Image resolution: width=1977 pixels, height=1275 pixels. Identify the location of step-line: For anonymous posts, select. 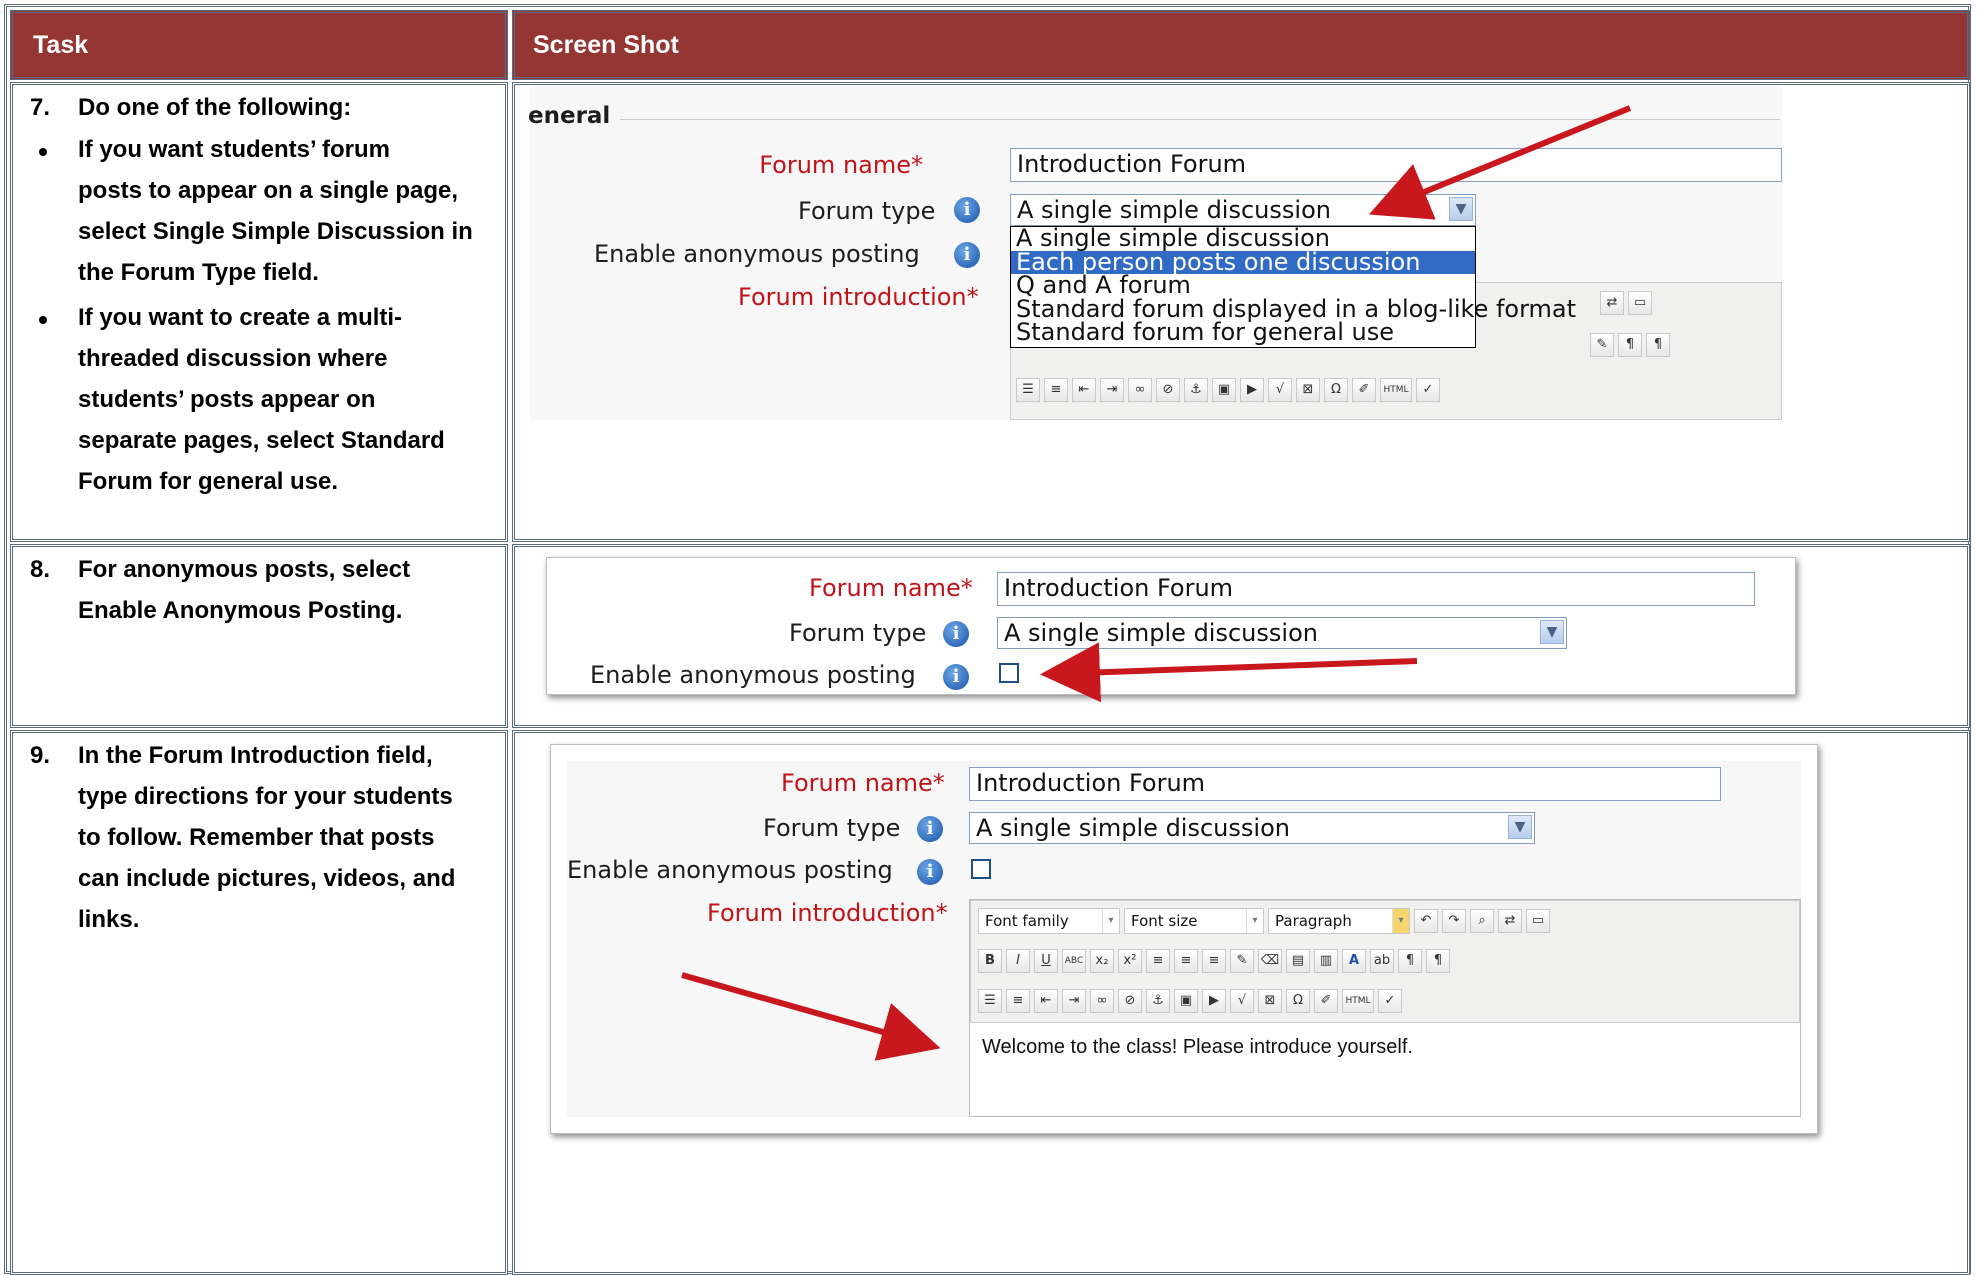
(244, 569).